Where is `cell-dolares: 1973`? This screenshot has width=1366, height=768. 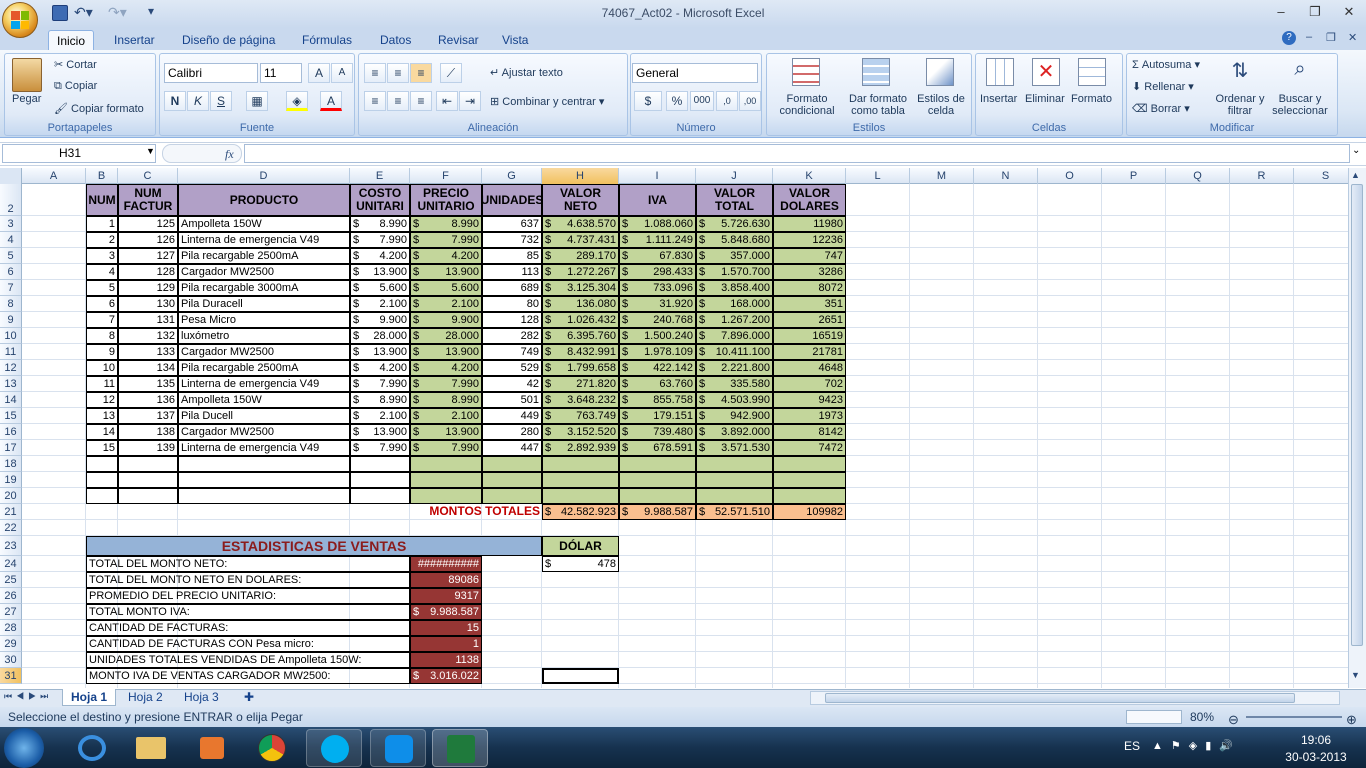 cell-dolares: 1973 is located at coordinates (809, 416).